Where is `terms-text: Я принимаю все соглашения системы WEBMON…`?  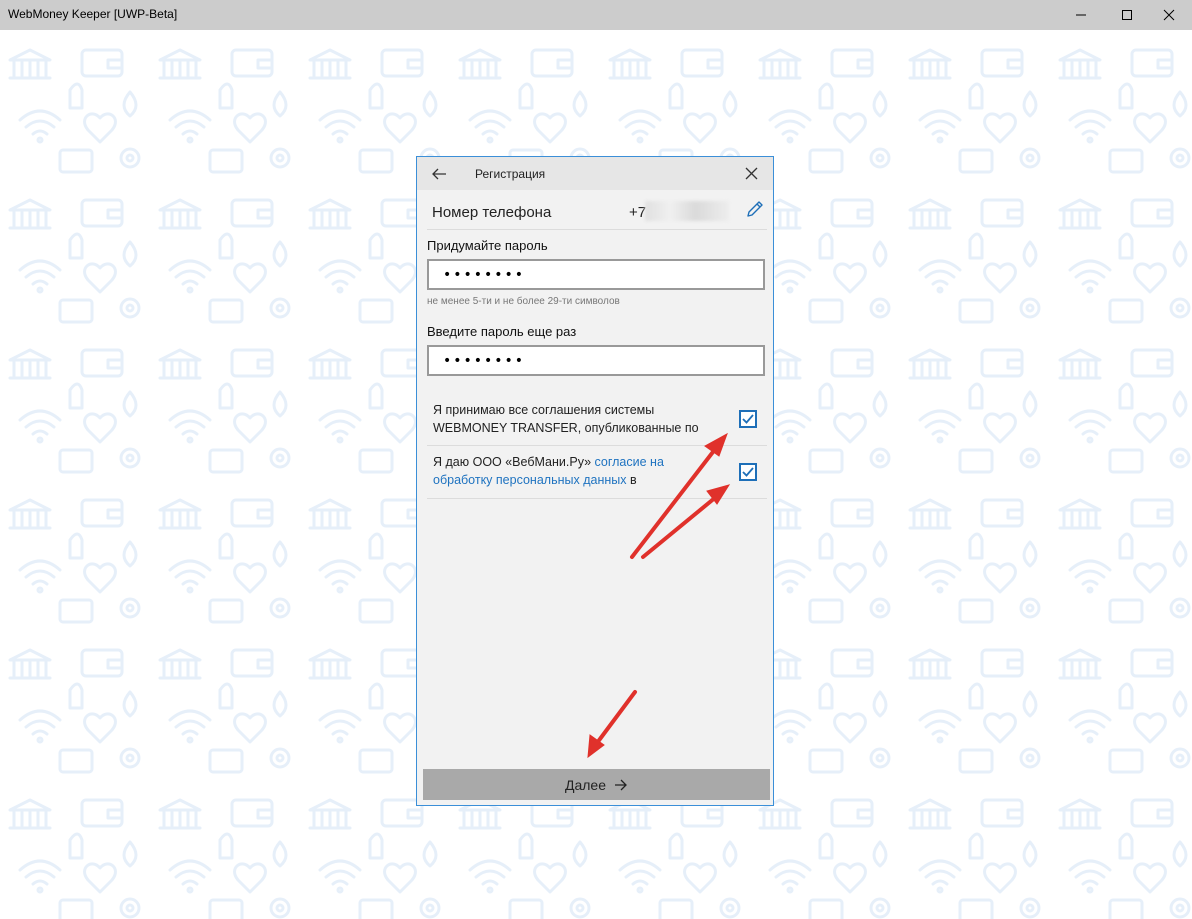
terms-text: Я принимаю все соглашения системы WEBMON… is located at coordinates (566, 419).